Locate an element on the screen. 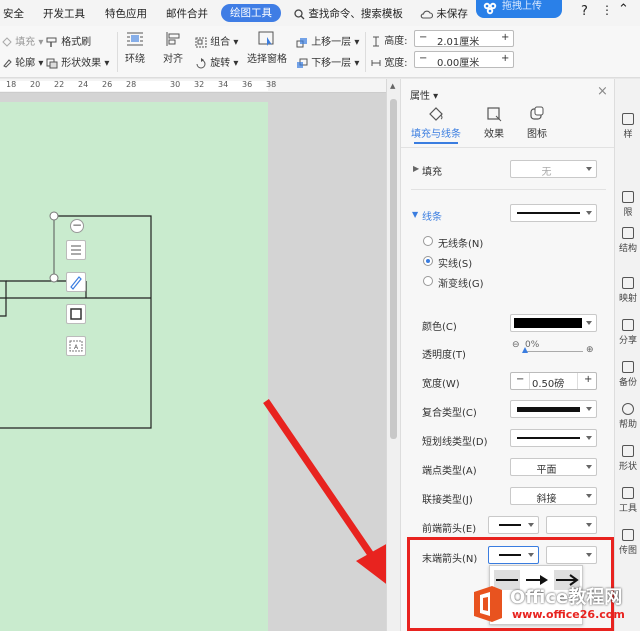  panel-title: 属性 ▾ is located at coordinates (424, 94).